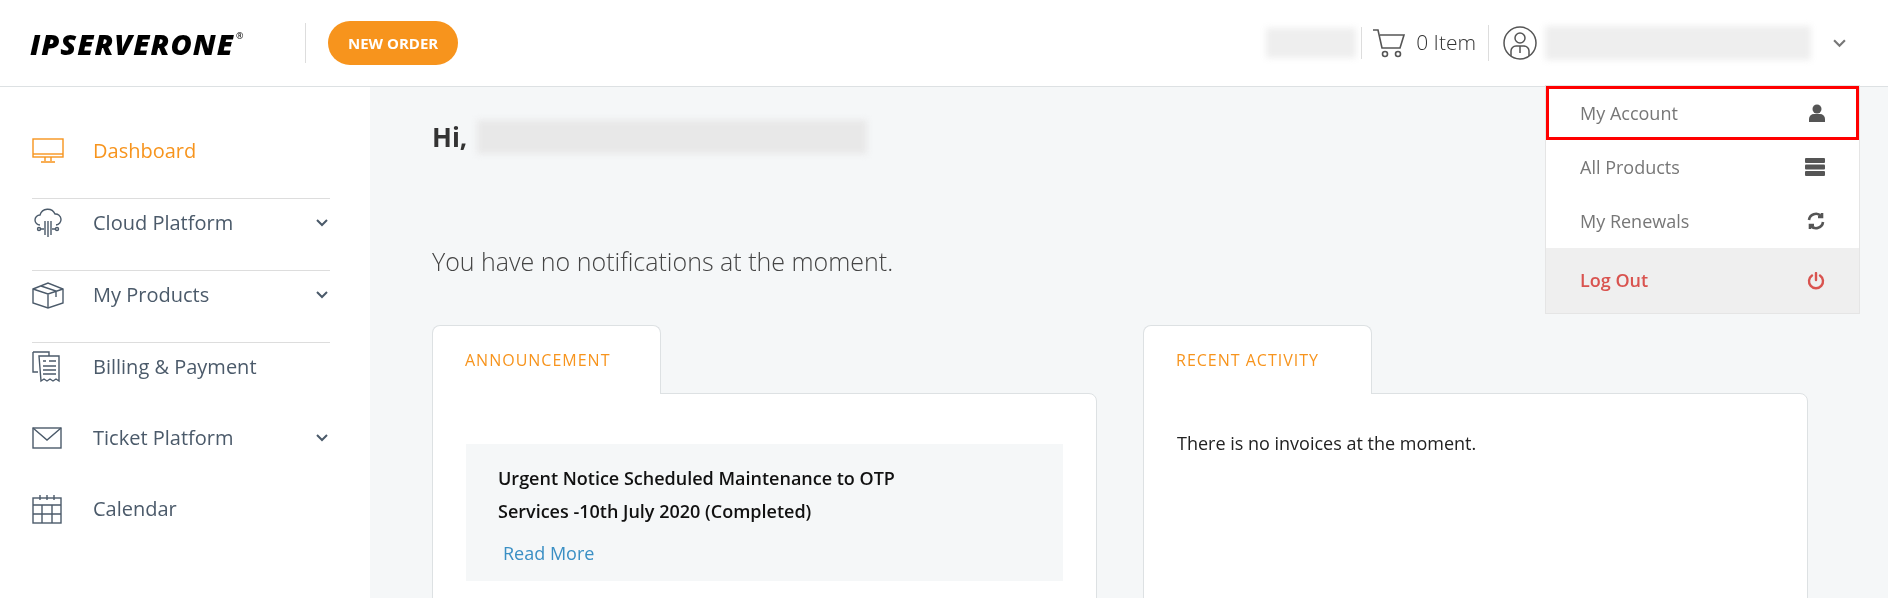 Image resolution: width=1888 pixels, height=598 pixels. Describe the element at coordinates (1702, 221) in the screenshot. I see `menu-item: My Renewals` at that location.